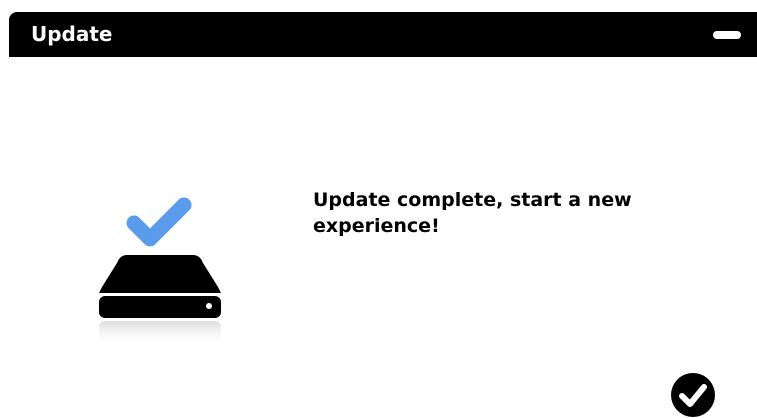  I want to click on title-bar: Update, so click(383, 34).